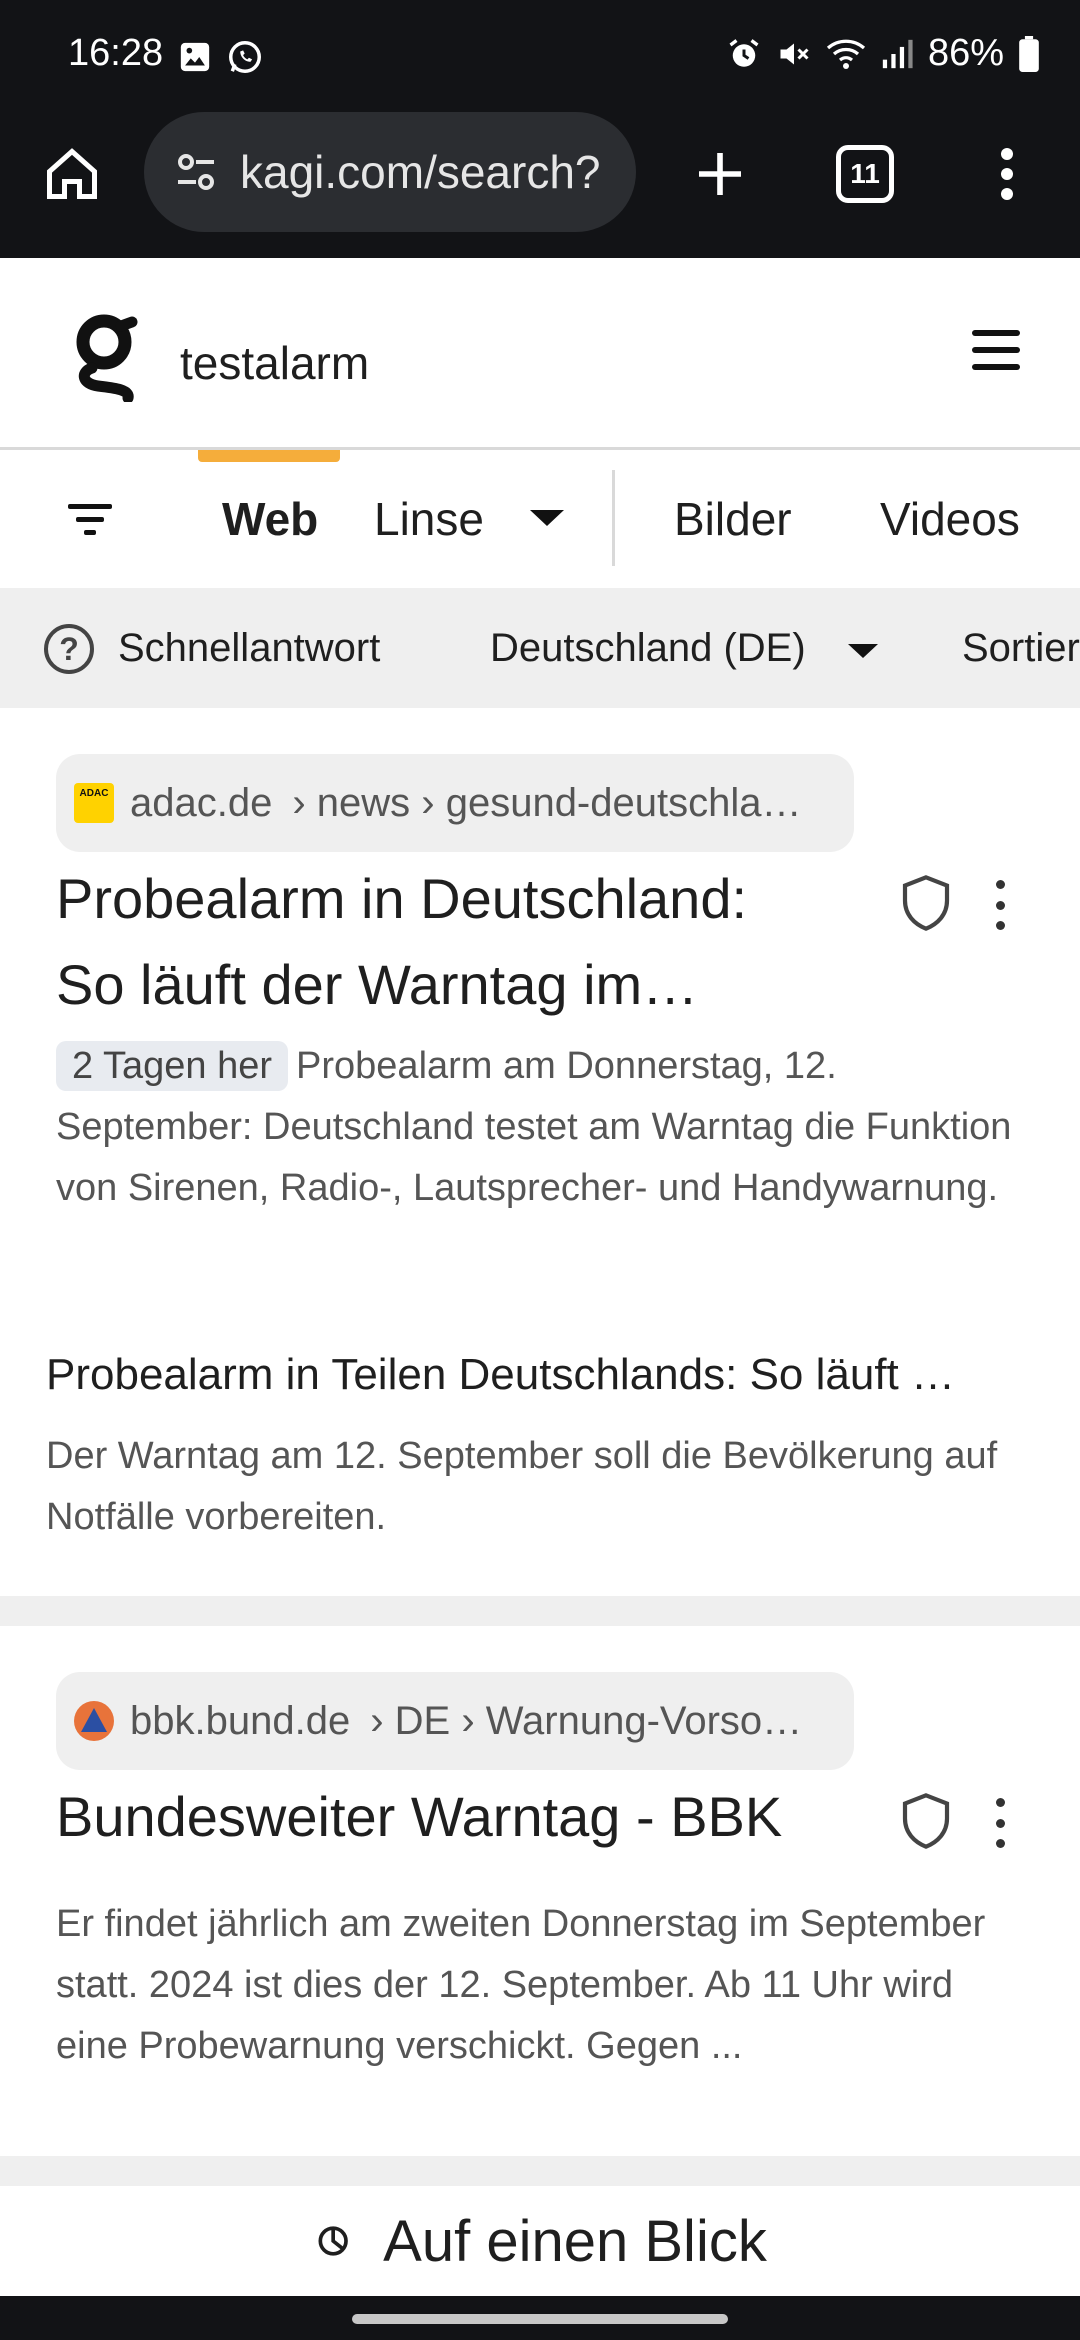 Image resolution: width=1080 pixels, height=2340 pixels. Describe the element at coordinates (575, 2241) in the screenshot. I see `at-a-glance-title: Auf einen Blick` at that location.